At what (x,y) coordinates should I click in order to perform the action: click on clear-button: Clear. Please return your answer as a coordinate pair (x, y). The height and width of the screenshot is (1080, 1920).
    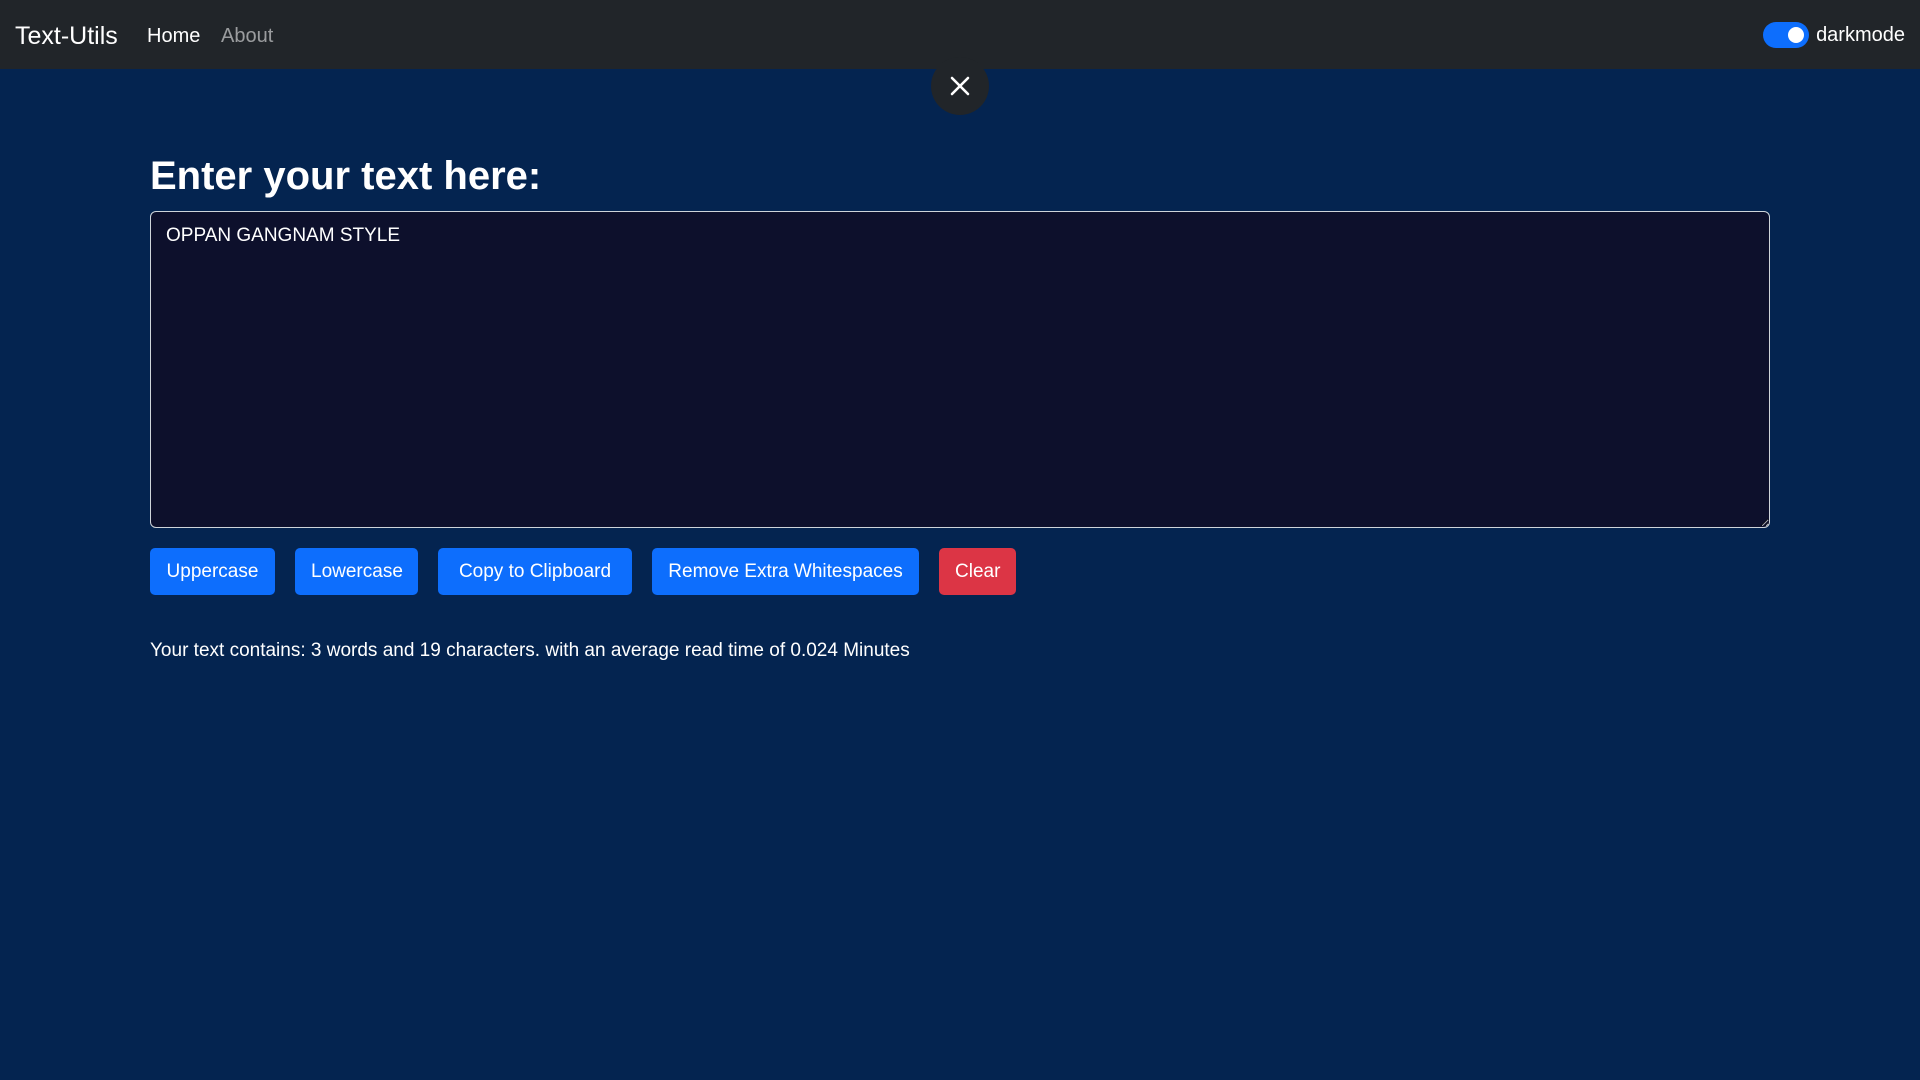
    Looking at the image, I should click on (977, 571).